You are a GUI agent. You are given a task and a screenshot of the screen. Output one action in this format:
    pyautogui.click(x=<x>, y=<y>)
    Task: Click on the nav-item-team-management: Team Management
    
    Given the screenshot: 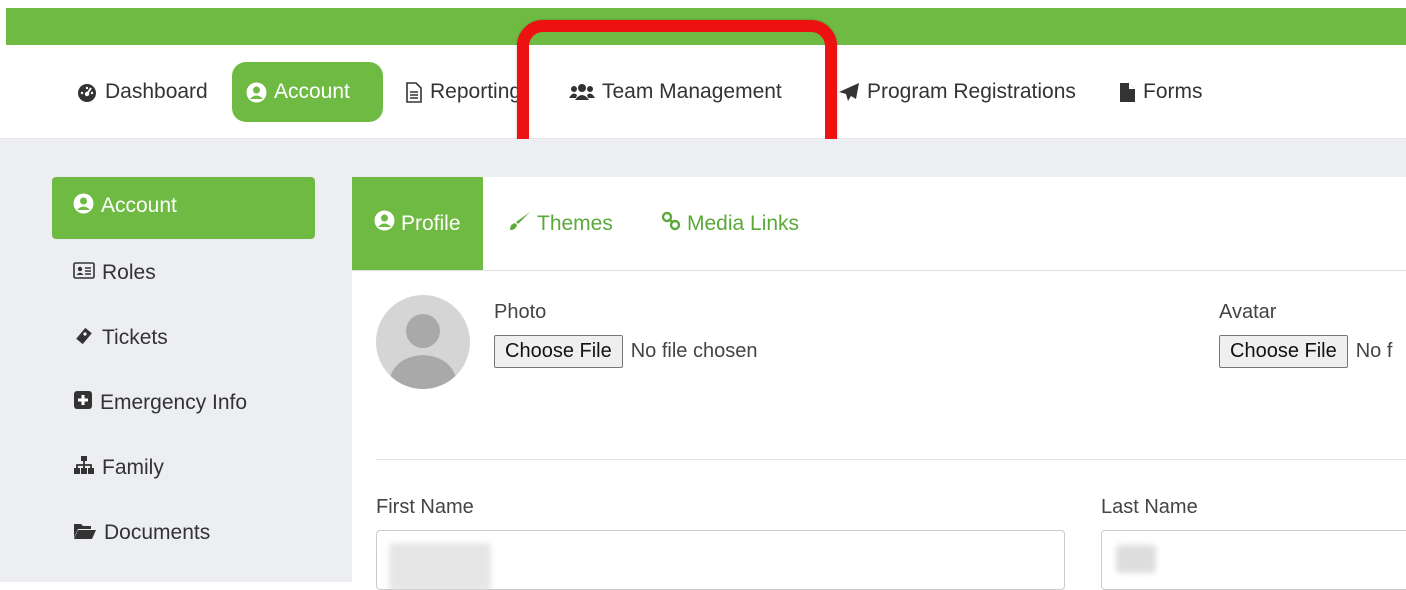 What is the action you would take?
    pyautogui.click(x=675, y=92)
    